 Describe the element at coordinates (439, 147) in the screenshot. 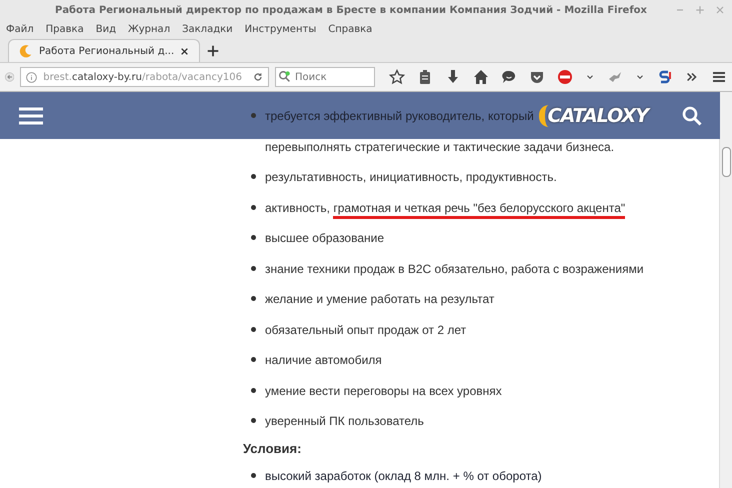

I see `list-item-text: перевыполнять стратегические и тактические задачи бизнеса.` at that location.